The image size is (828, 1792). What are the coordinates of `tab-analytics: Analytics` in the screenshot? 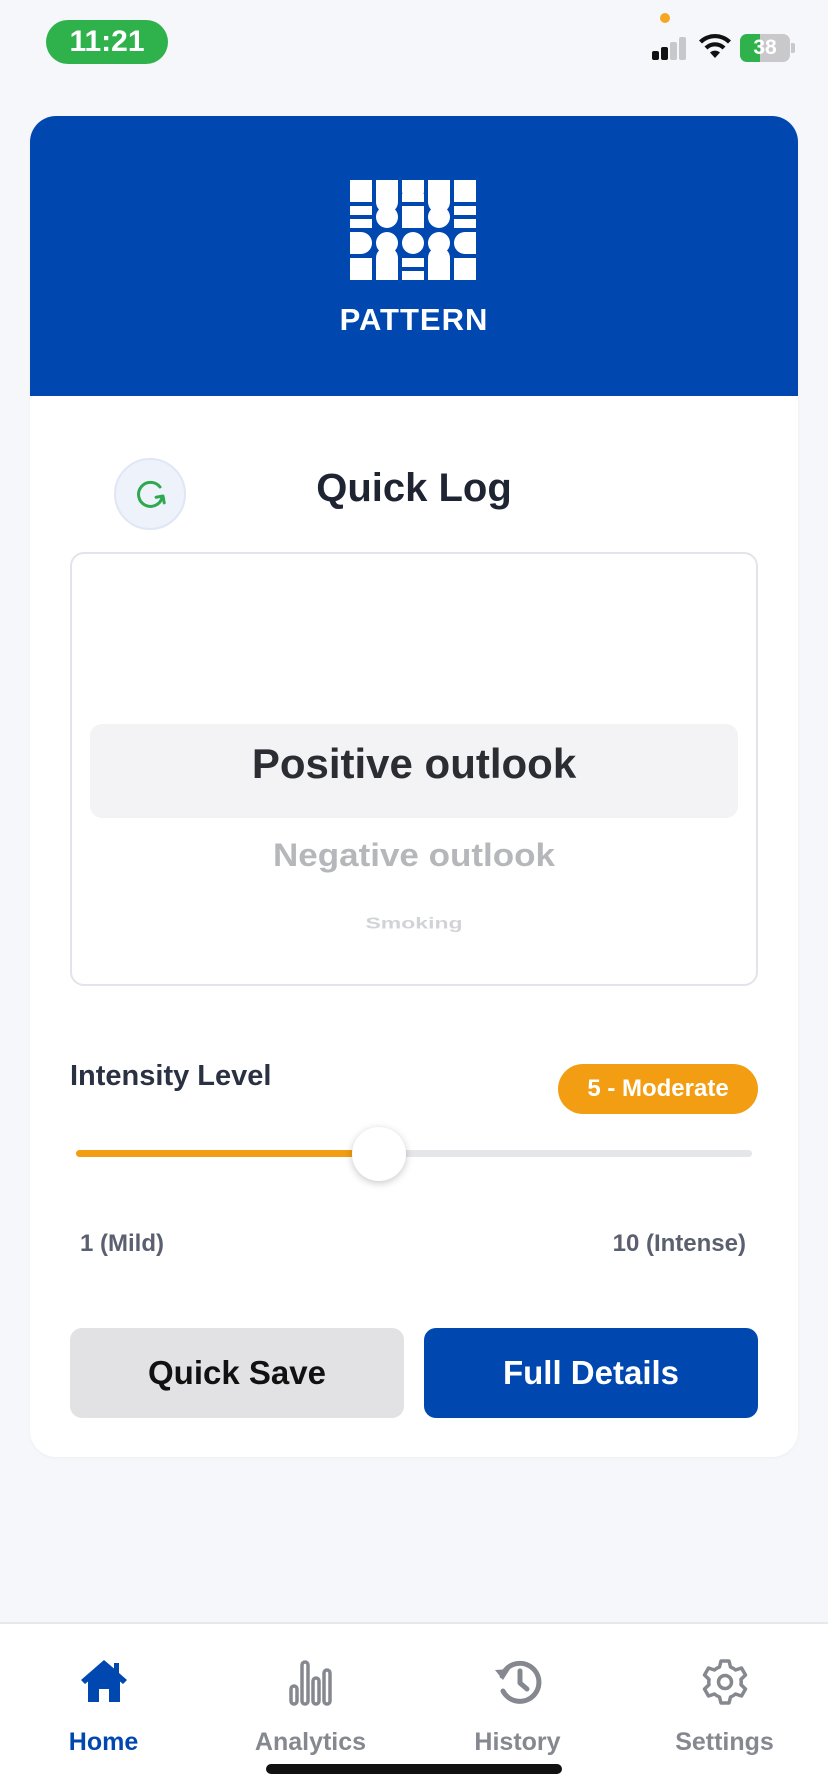 It's located at (310, 1694).